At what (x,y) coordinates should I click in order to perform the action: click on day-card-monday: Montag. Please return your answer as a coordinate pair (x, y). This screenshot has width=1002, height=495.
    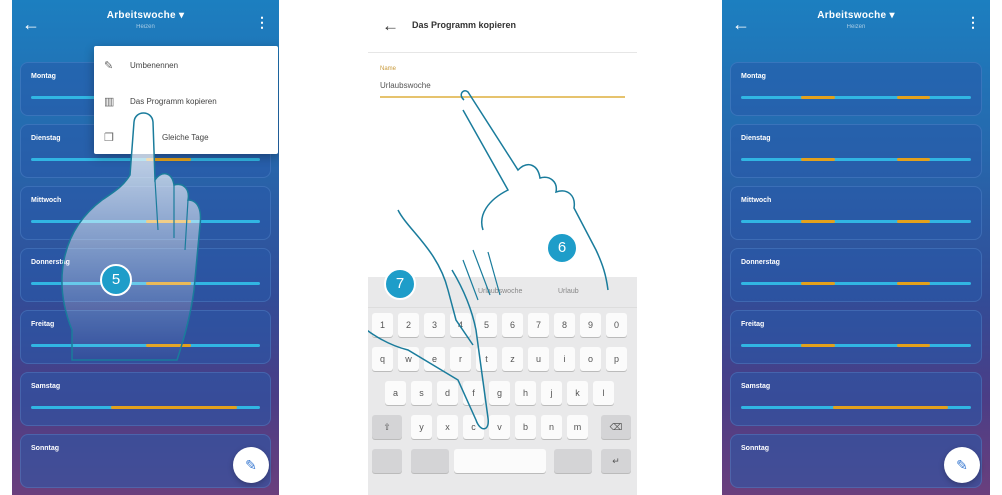
    Looking at the image, I should click on (856, 89).